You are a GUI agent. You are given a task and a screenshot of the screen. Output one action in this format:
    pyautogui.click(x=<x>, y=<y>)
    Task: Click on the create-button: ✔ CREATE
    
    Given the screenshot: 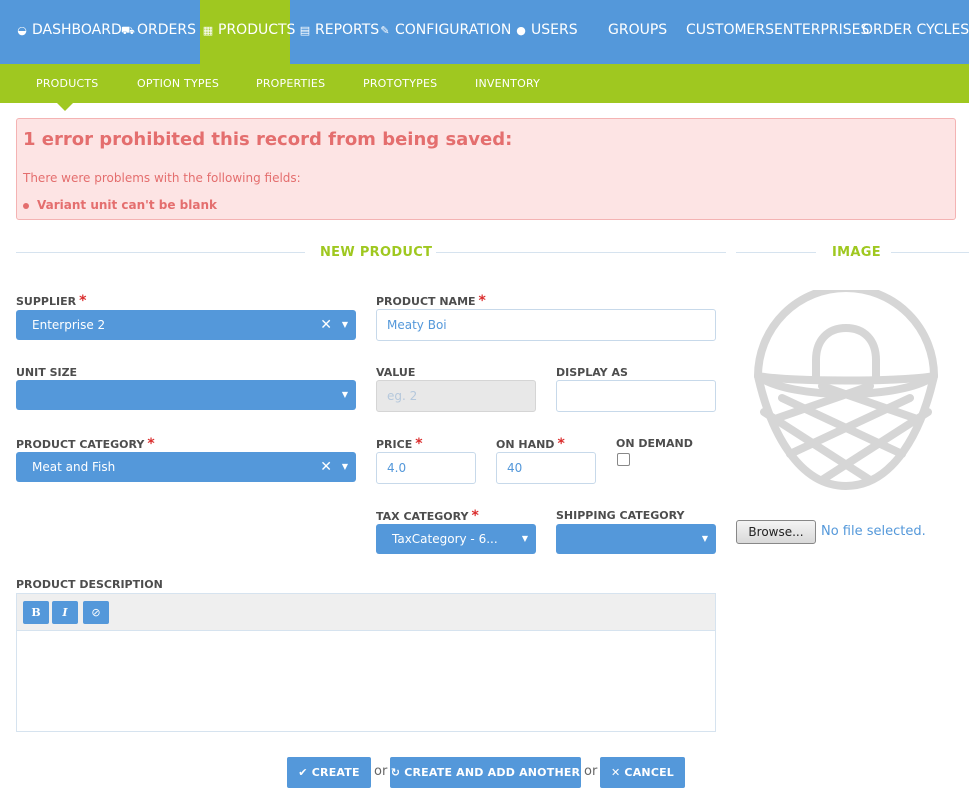 What is the action you would take?
    pyautogui.click(x=329, y=772)
    